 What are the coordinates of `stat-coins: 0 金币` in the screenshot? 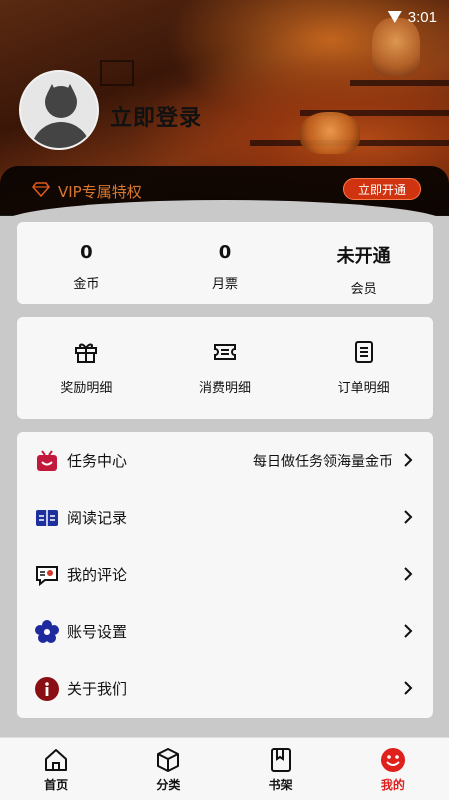 It's located at (86, 263).